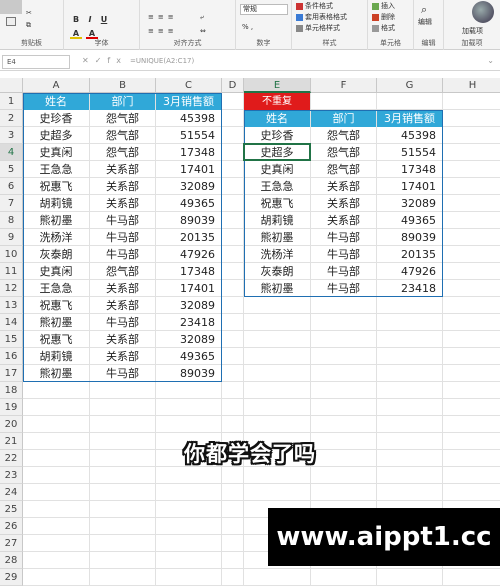 The width and height of the screenshot is (500, 586). Describe the element at coordinates (11, 424) in the screenshot. I see `row-header-20: 20` at that location.